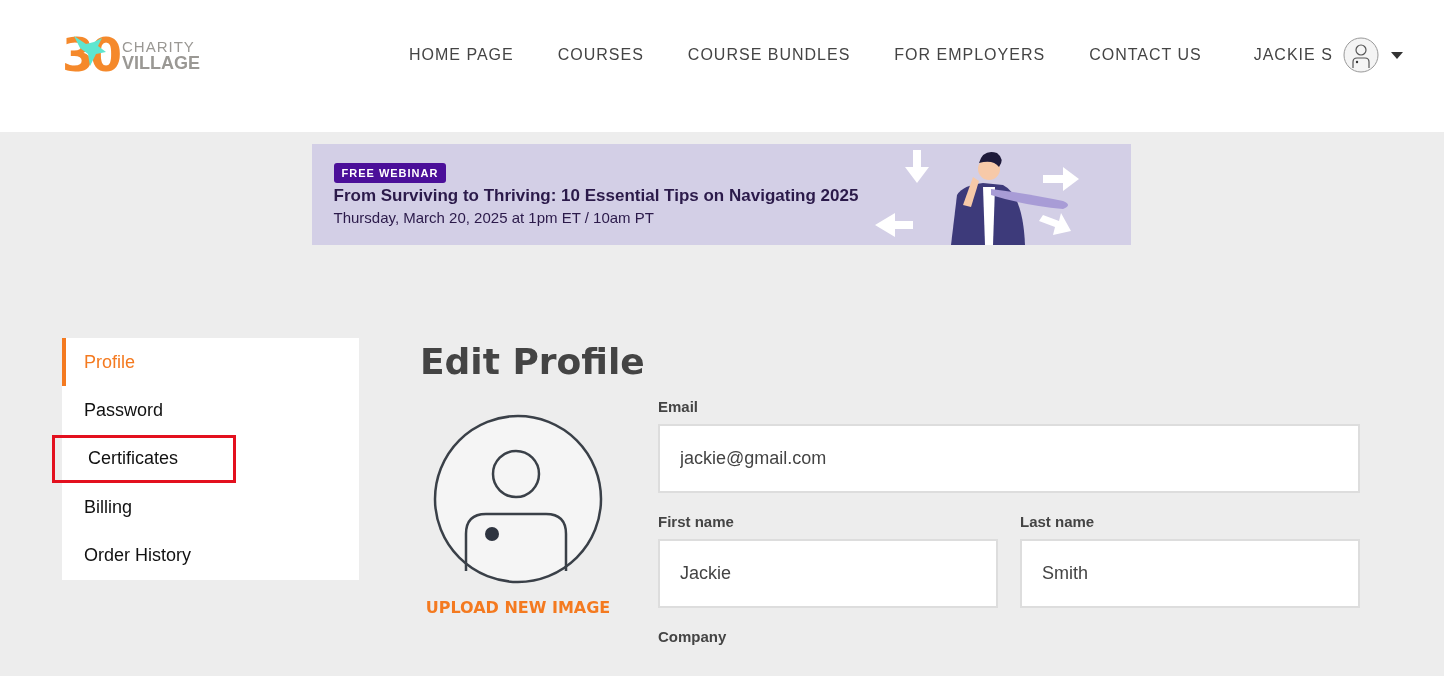 The height and width of the screenshot is (676, 1444). Describe the element at coordinates (970, 55) in the screenshot. I see `nav-link: FOR EMPLOYERS` at that location.